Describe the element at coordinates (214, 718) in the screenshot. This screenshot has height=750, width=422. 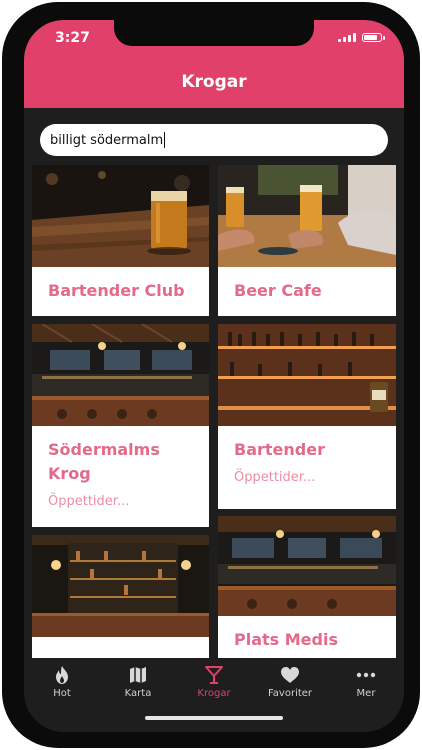
I see `home-indicator` at that location.